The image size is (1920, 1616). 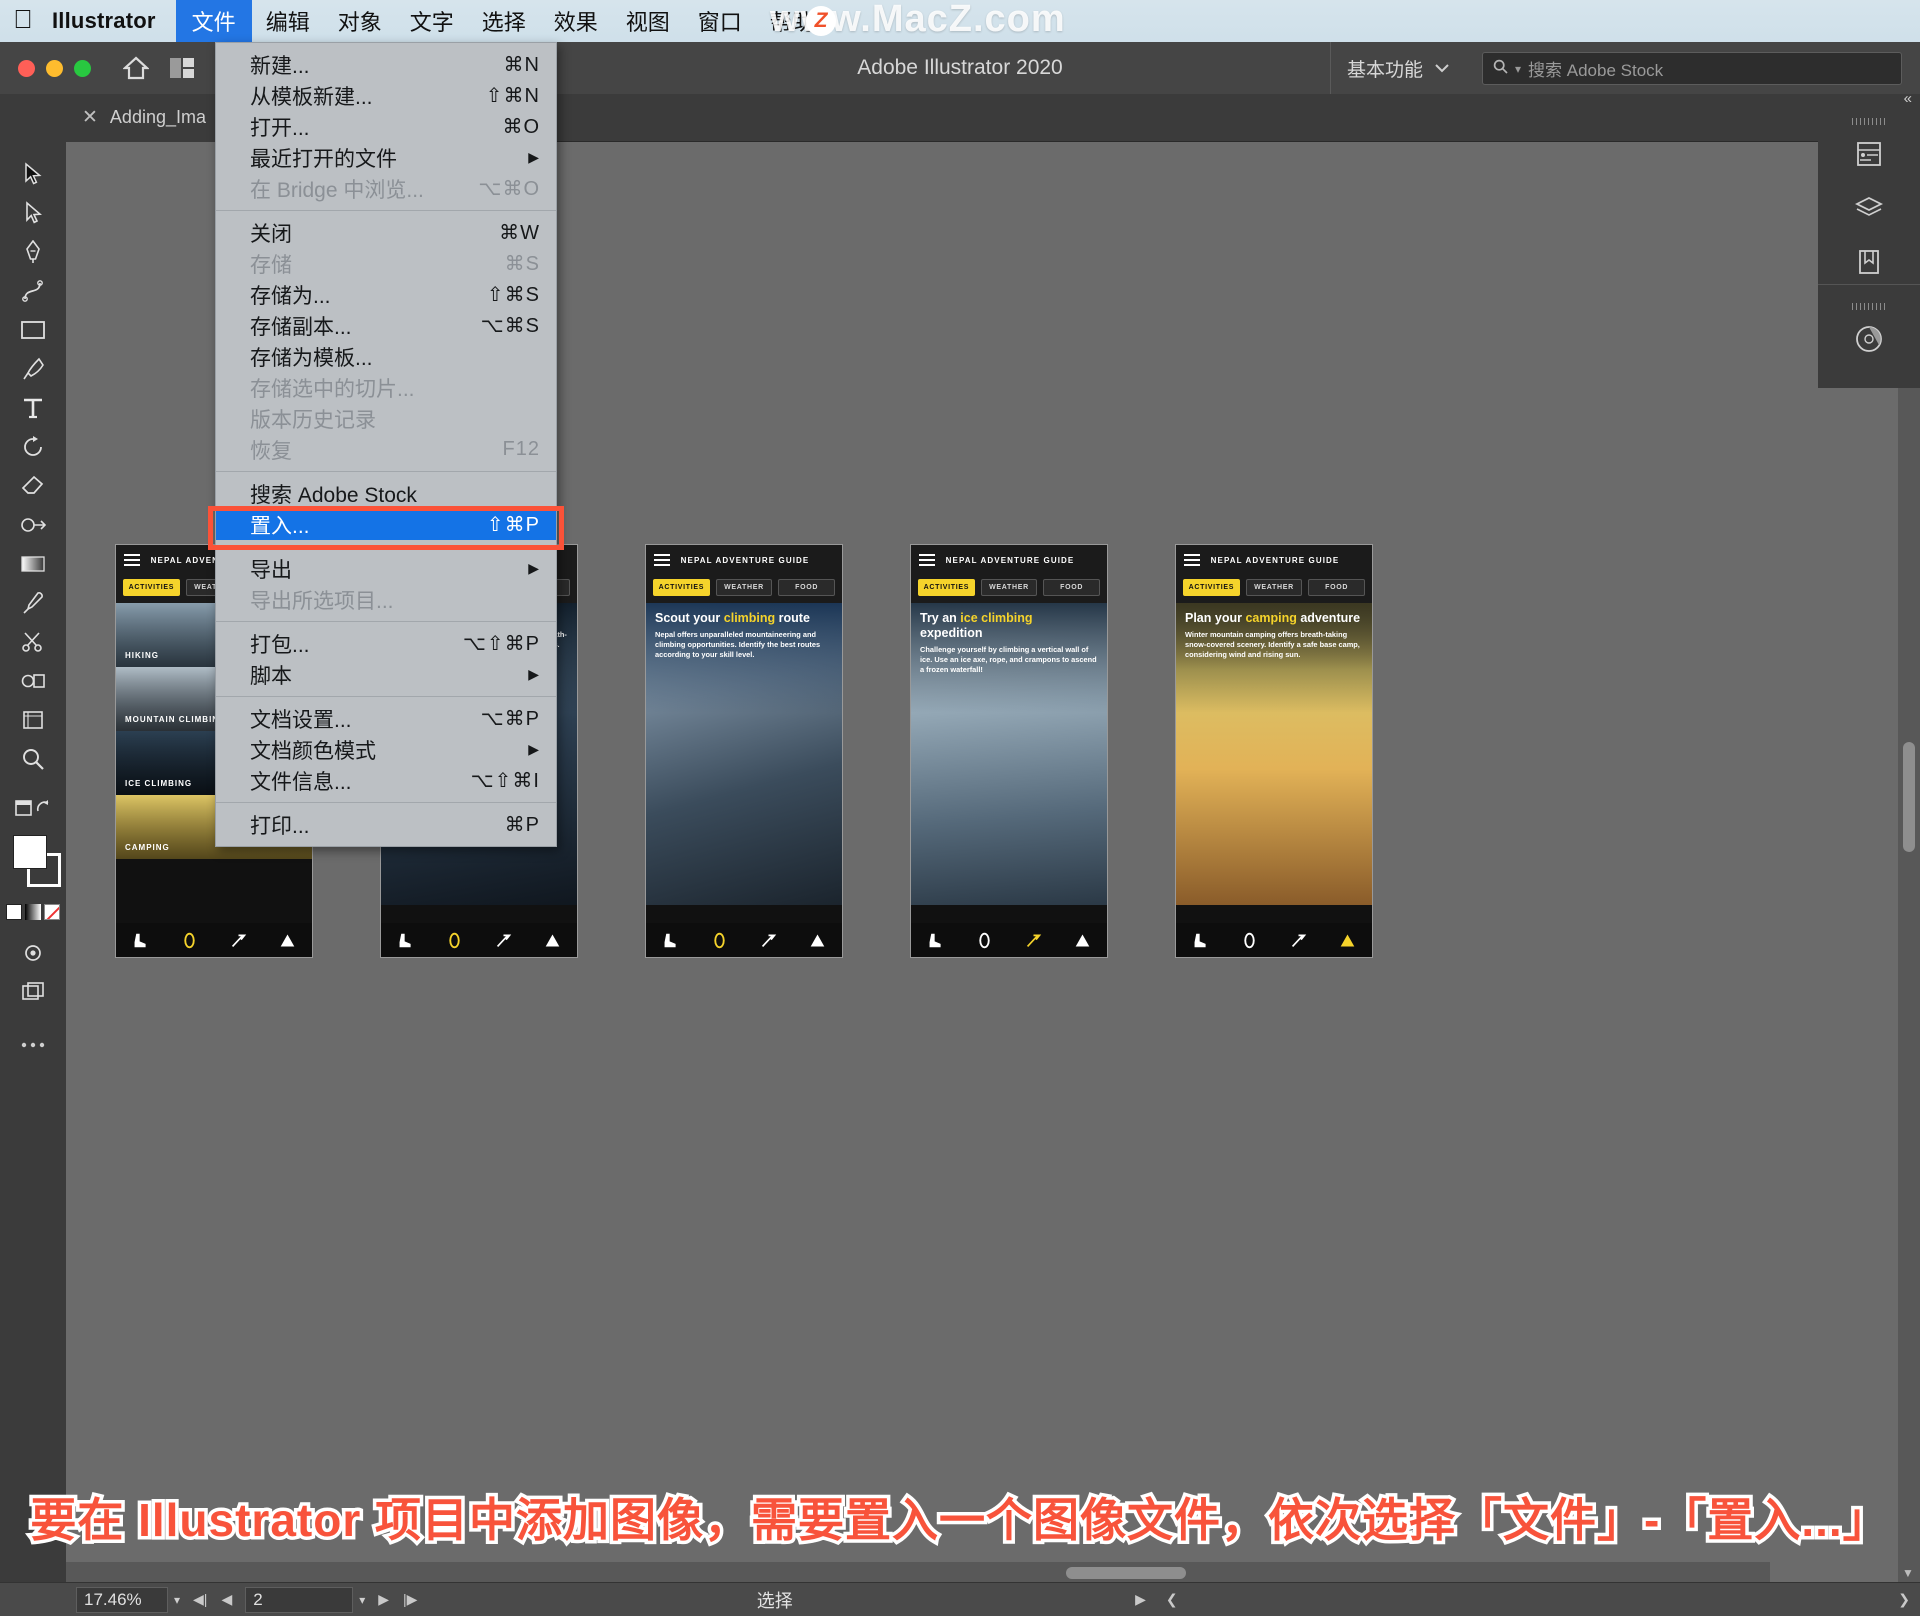 What do you see at coordinates (33, 602) in the screenshot?
I see `eyedropper-tool` at bounding box center [33, 602].